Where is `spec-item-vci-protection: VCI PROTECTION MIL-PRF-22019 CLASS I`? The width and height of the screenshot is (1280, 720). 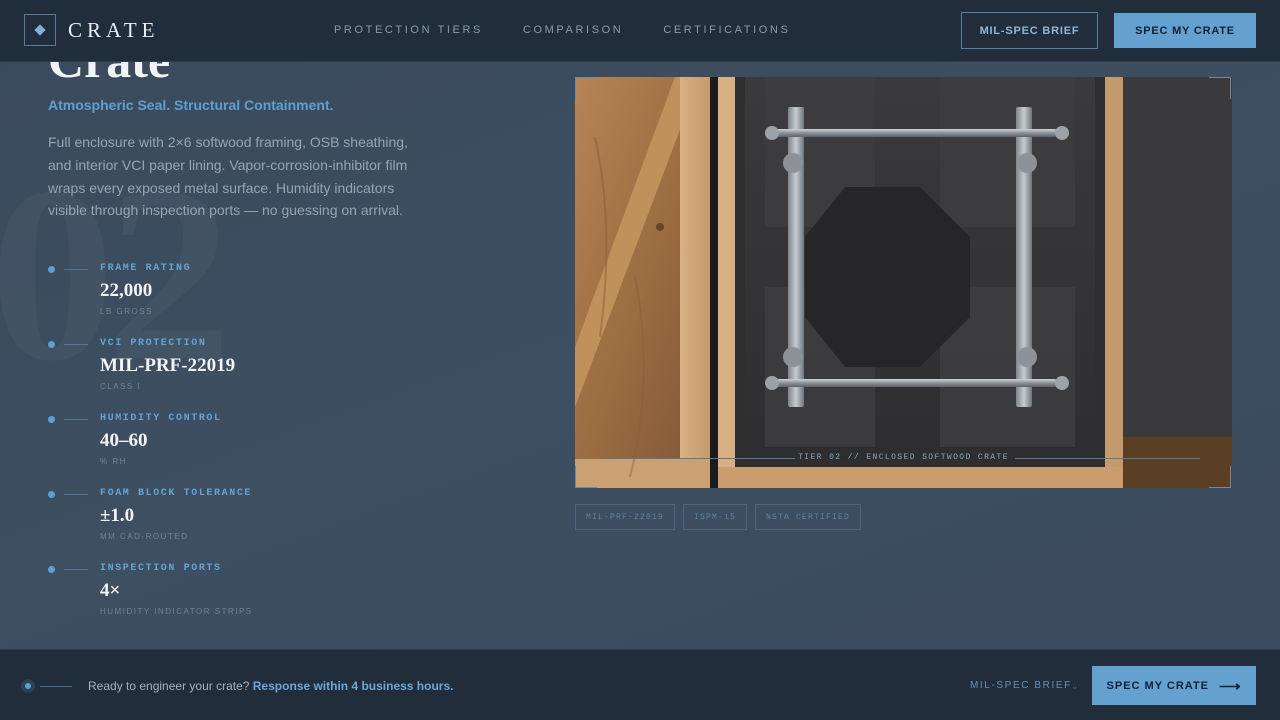 spec-item-vci-protection: VCI PROTECTION MIL-PRF-22019 CLASS I is located at coordinates (150, 374).